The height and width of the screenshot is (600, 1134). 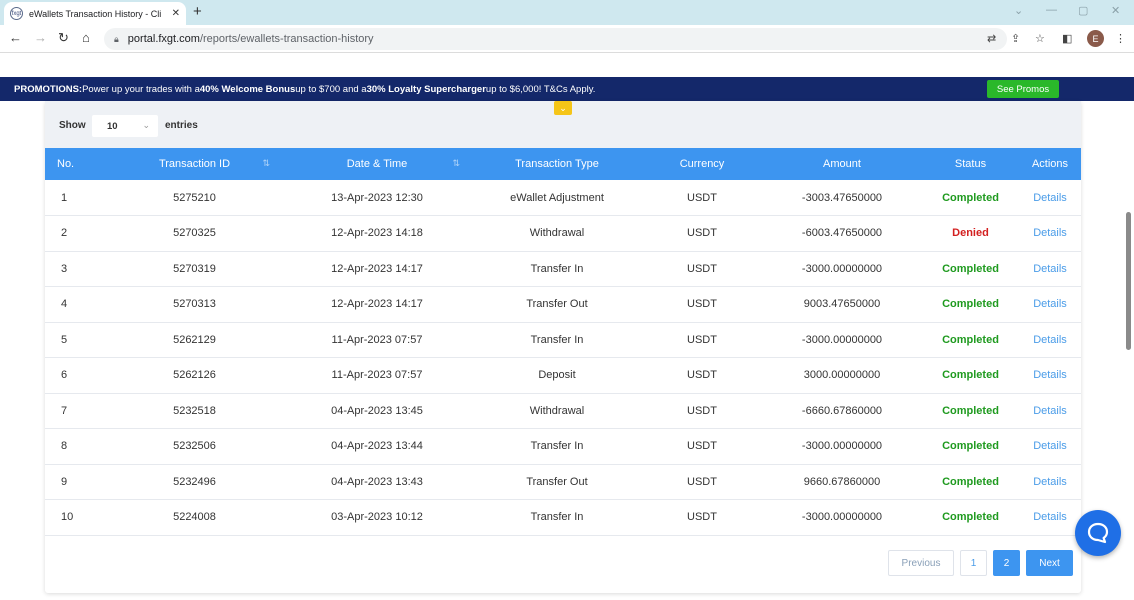 What do you see at coordinates (194, 339) in the screenshot?
I see `cell-transaction-id: 5262129` at bounding box center [194, 339].